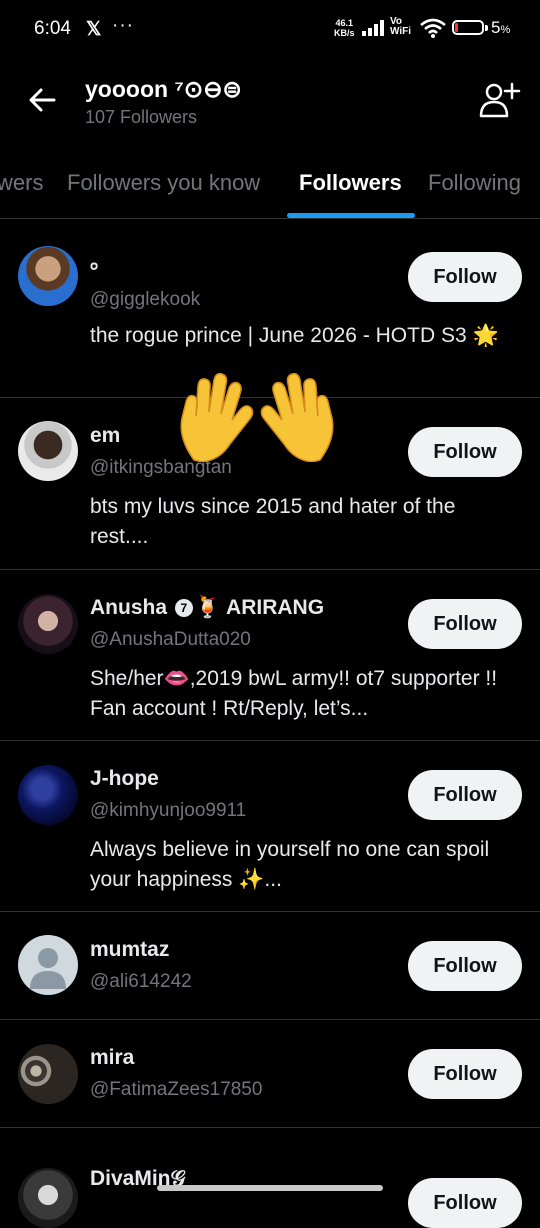  I want to click on battery-percent: 5%, so click(500, 28).